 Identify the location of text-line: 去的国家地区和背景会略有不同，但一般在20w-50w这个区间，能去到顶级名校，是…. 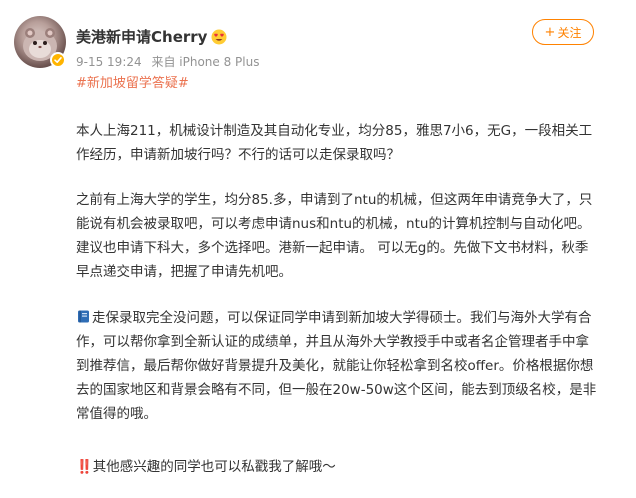
(336, 390).